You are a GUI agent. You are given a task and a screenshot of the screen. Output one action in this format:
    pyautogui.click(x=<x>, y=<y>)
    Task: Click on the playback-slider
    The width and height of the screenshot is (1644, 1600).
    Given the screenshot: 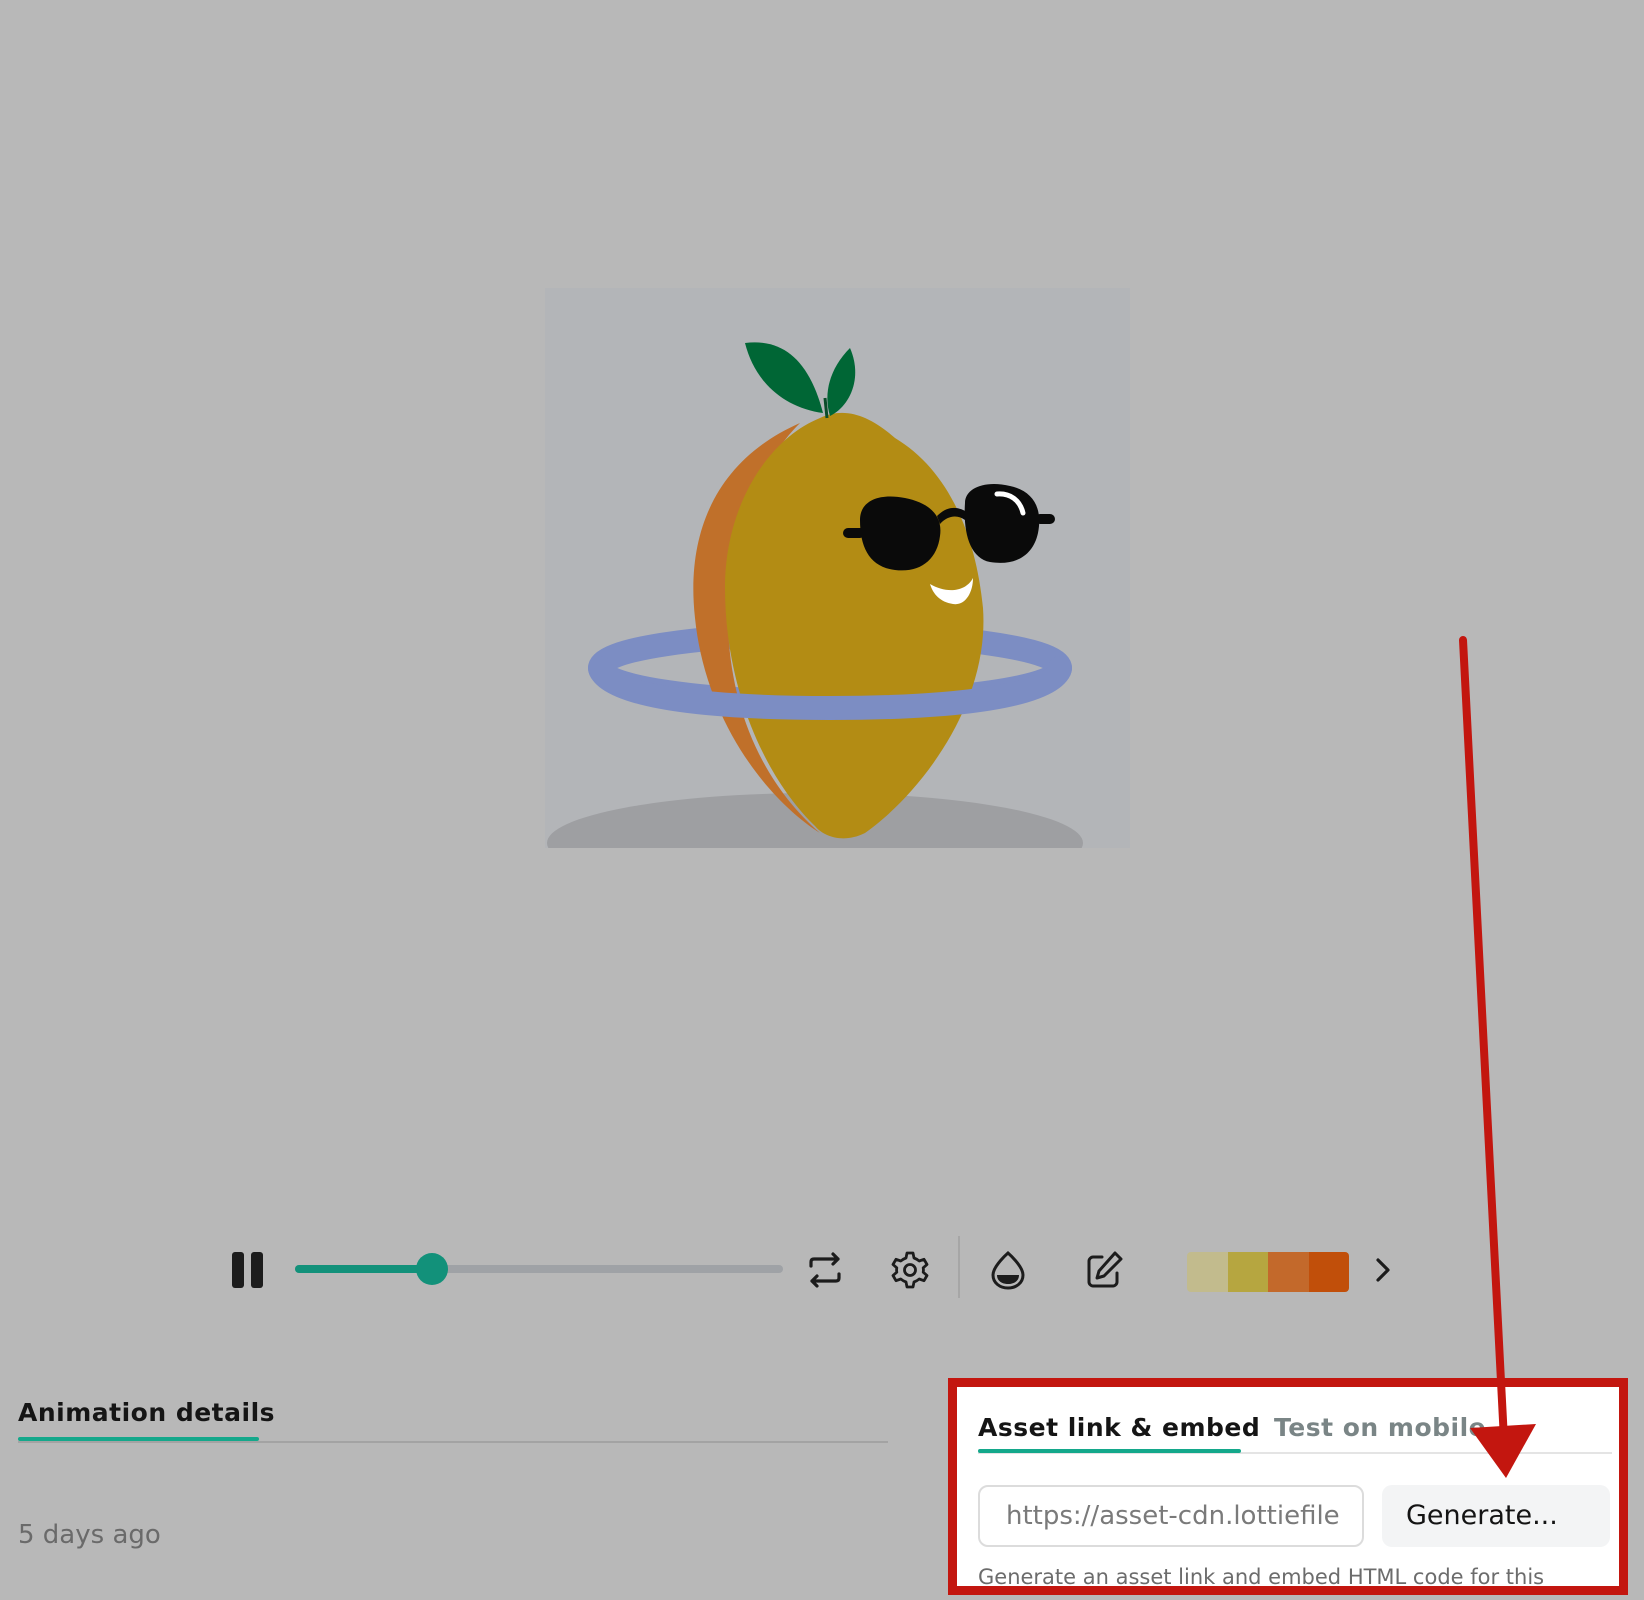 What is the action you would take?
    pyautogui.click(x=539, y=1269)
    